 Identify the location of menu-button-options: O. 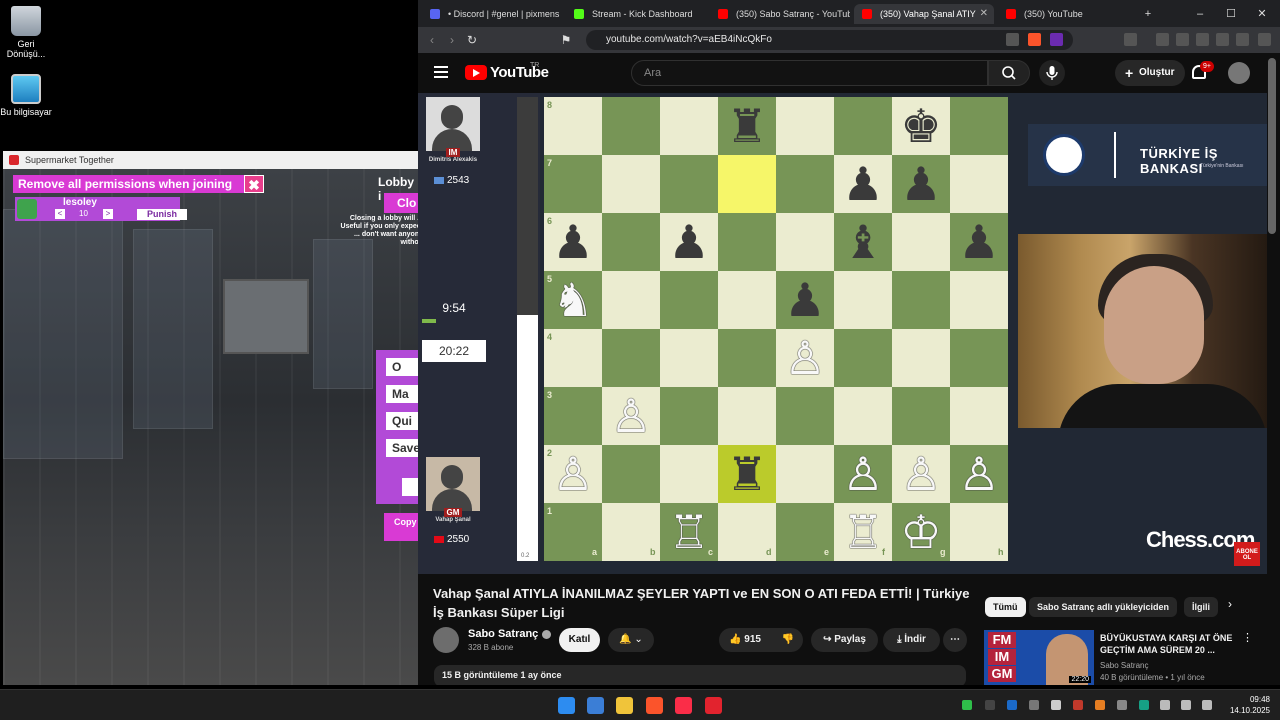
(402, 367).